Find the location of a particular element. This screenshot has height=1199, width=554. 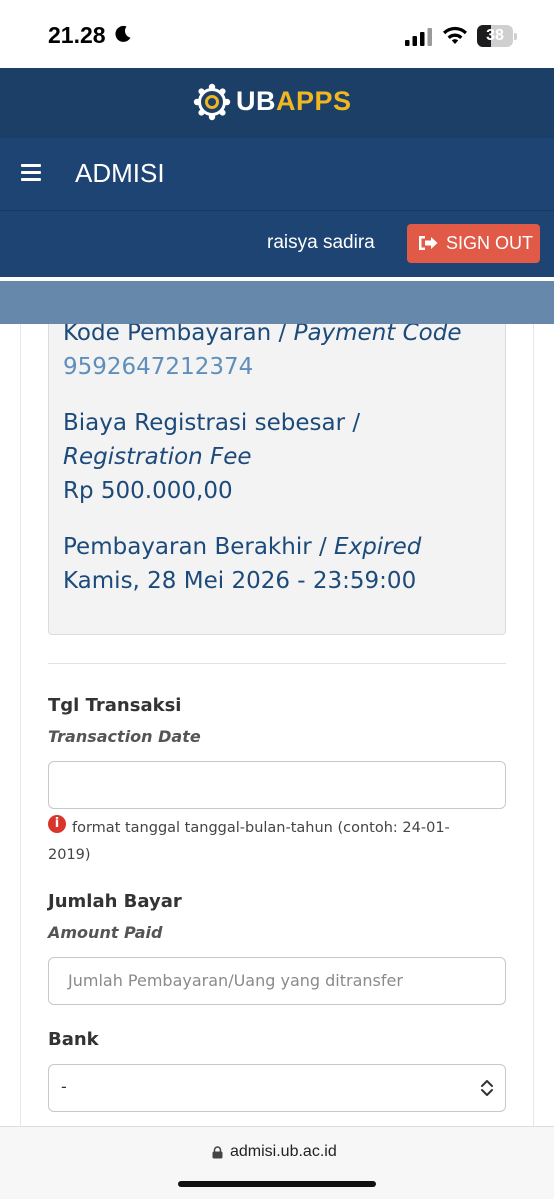

expiry-label: Pembayaran Berakhir / Expired is located at coordinates (242, 547).